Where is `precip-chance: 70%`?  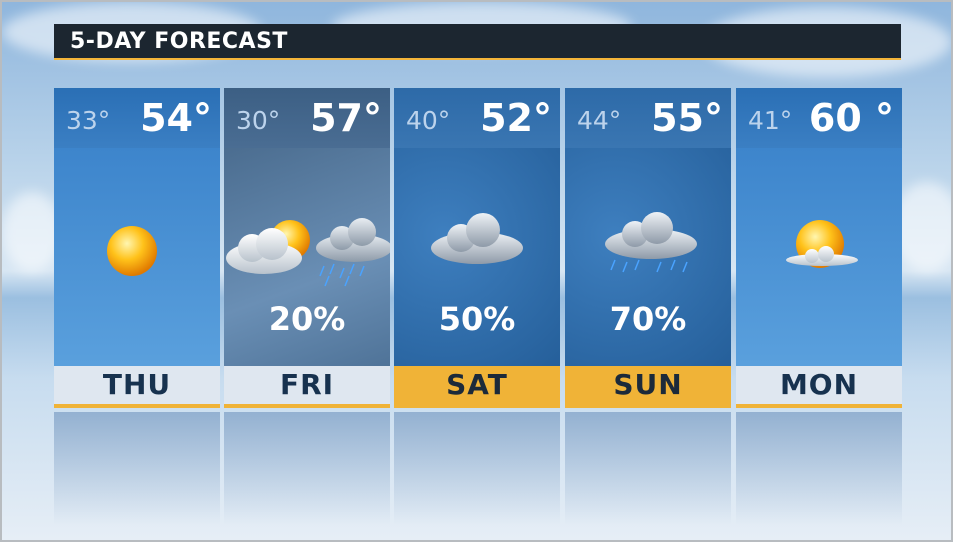
precip-chance: 70% is located at coordinates (648, 319).